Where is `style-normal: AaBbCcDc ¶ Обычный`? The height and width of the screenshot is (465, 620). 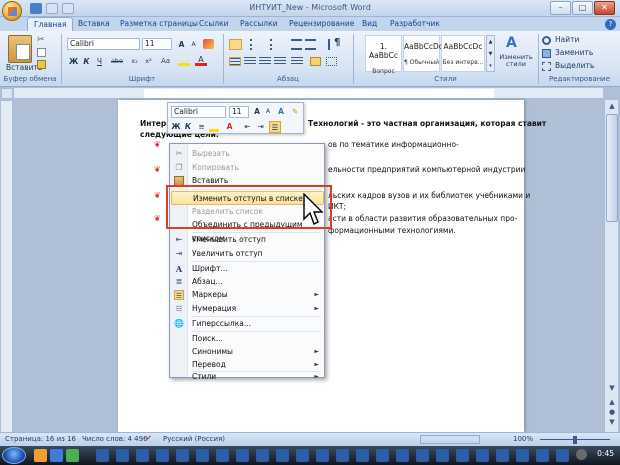
style-normal: AaBbCcDc ¶ Обычный is located at coordinates (423, 53).